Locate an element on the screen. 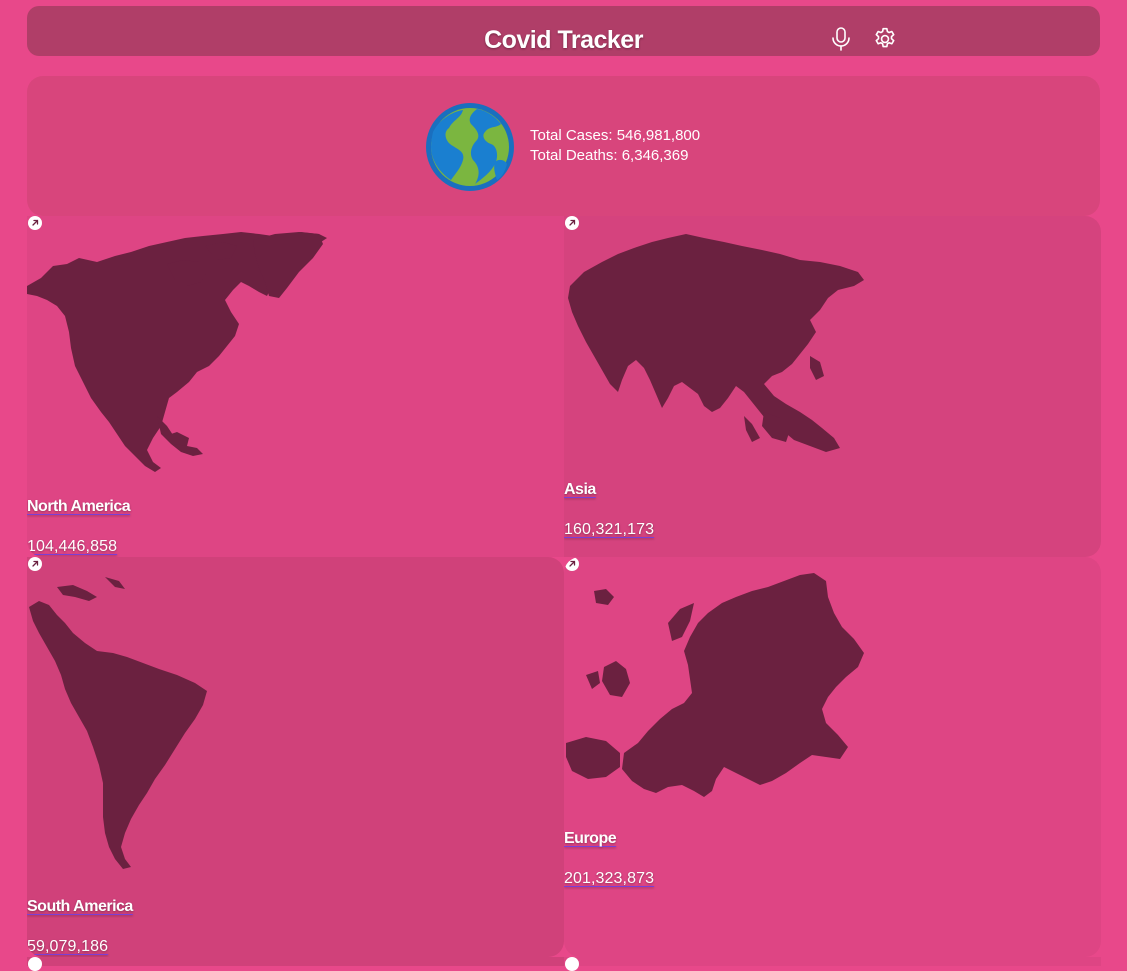  continent-cases: 160,321,173 is located at coordinates (609, 530).